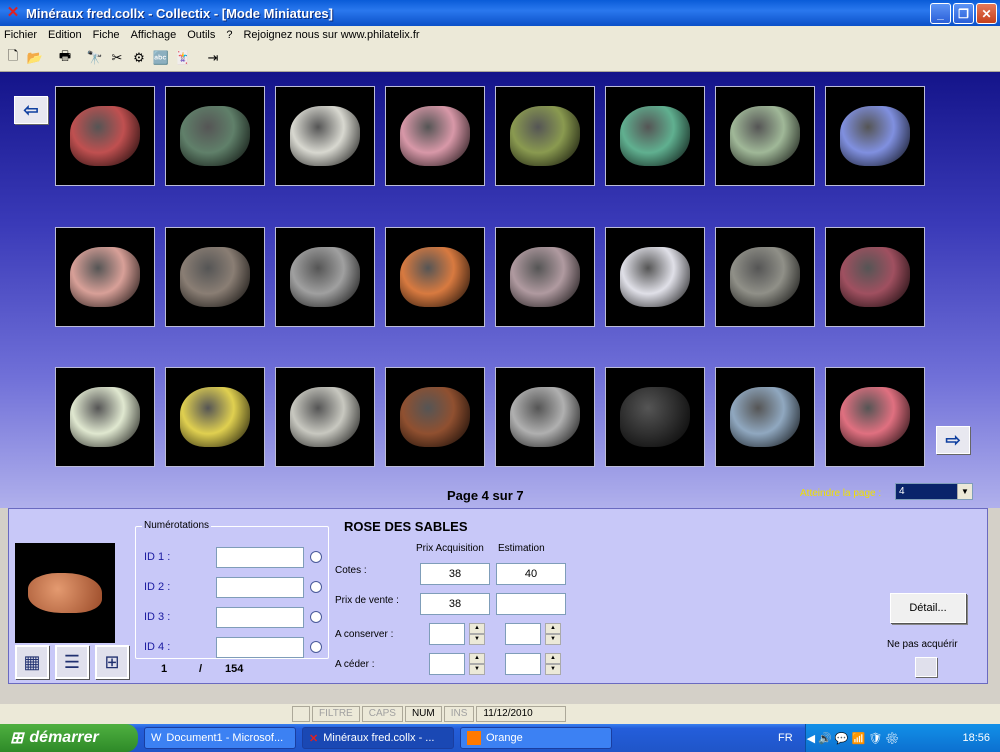  Describe the element at coordinates (926, 667) in the screenshot. I see `ne-pas-acquerir-button` at that location.